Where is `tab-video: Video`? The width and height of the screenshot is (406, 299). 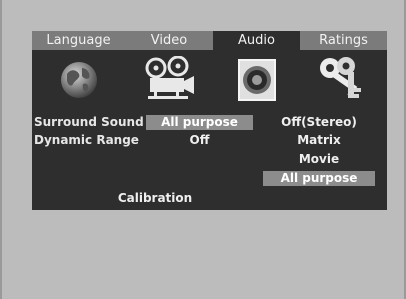 tab-video: Video is located at coordinates (169, 40).